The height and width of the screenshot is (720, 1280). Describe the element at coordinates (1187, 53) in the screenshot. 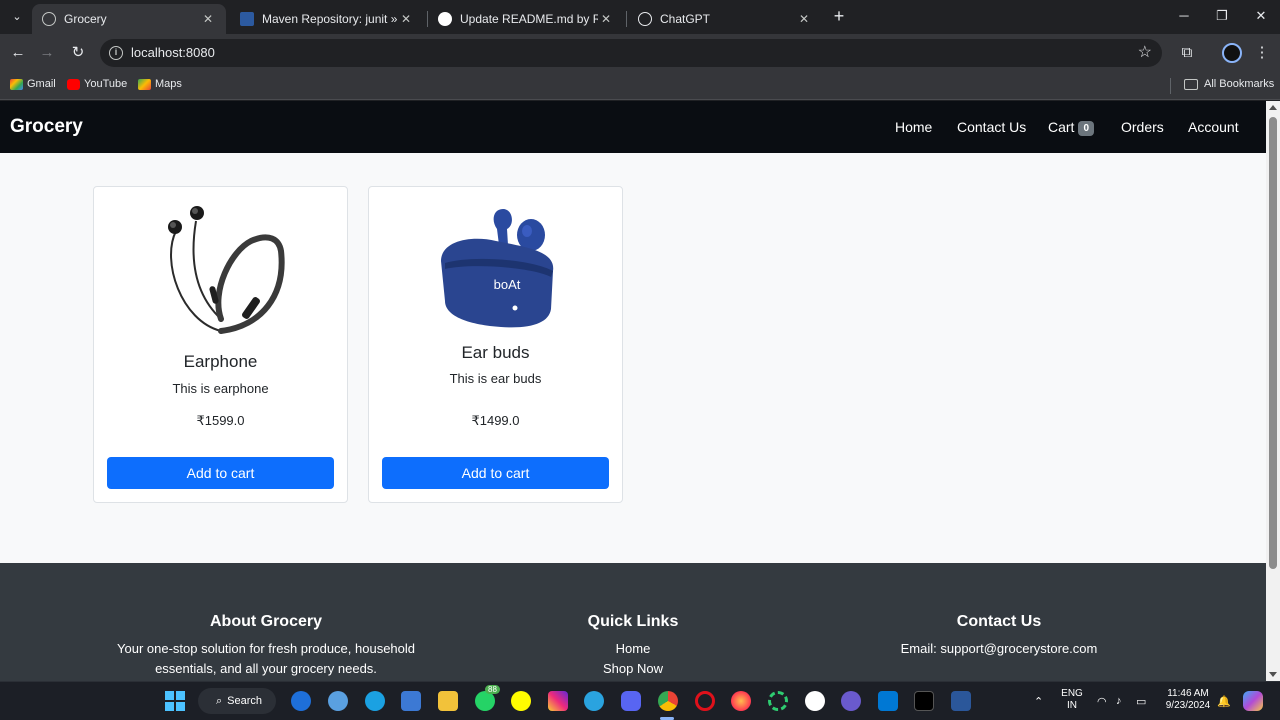

I see `extensions-icon: ⧉` at that location.